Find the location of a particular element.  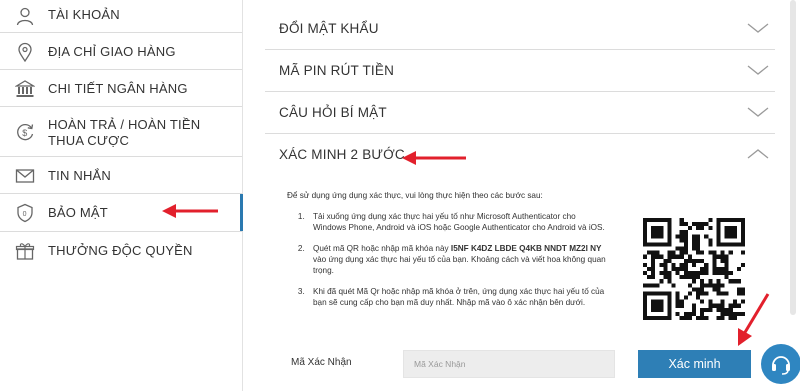

svg-text: 0 is located at coordinates (25, 214).